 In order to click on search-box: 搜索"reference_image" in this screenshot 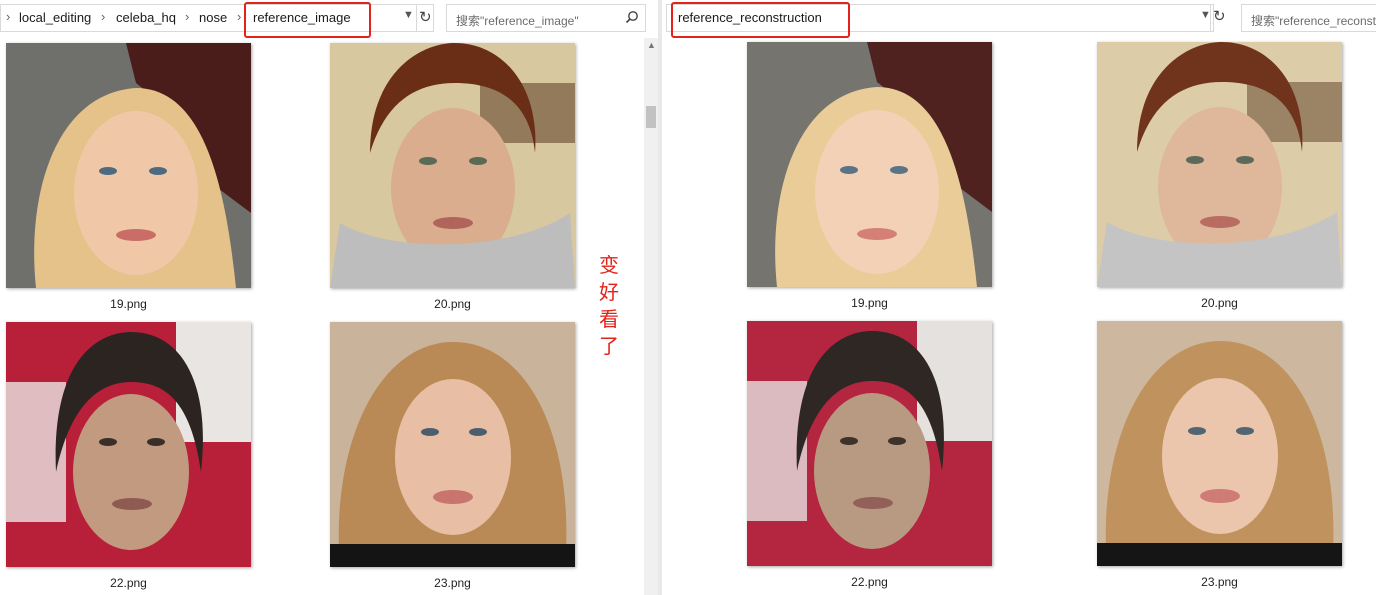, I will do `click(546, 18)`.